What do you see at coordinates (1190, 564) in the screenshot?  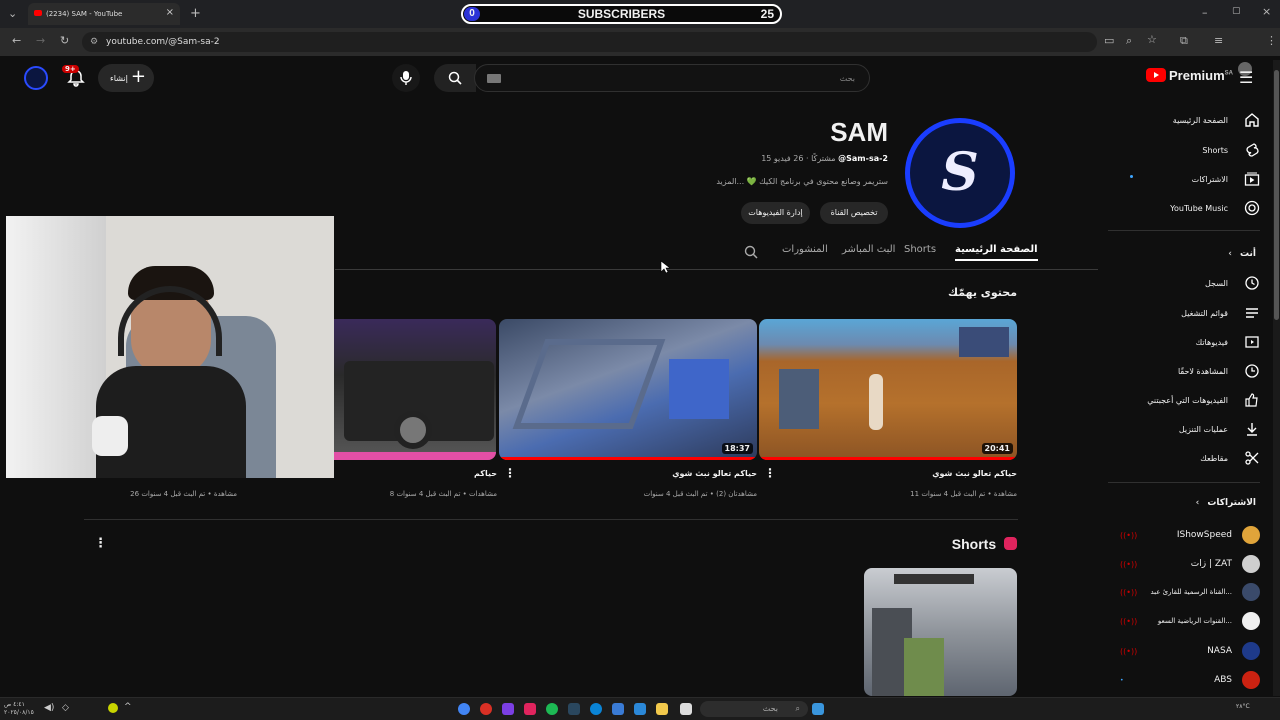 I see `subscription-item: ((•)) زات | ZAT` at bounding box center [1190, 564].